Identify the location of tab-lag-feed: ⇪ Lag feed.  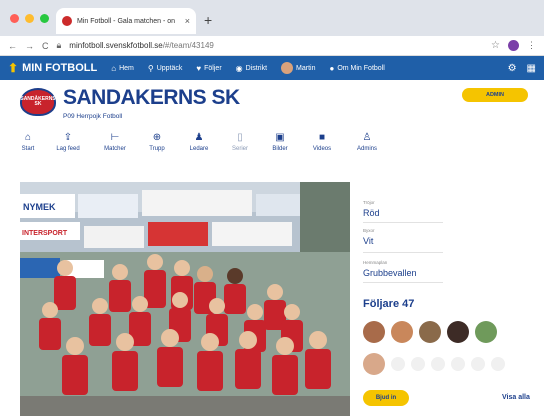
(68, 142).